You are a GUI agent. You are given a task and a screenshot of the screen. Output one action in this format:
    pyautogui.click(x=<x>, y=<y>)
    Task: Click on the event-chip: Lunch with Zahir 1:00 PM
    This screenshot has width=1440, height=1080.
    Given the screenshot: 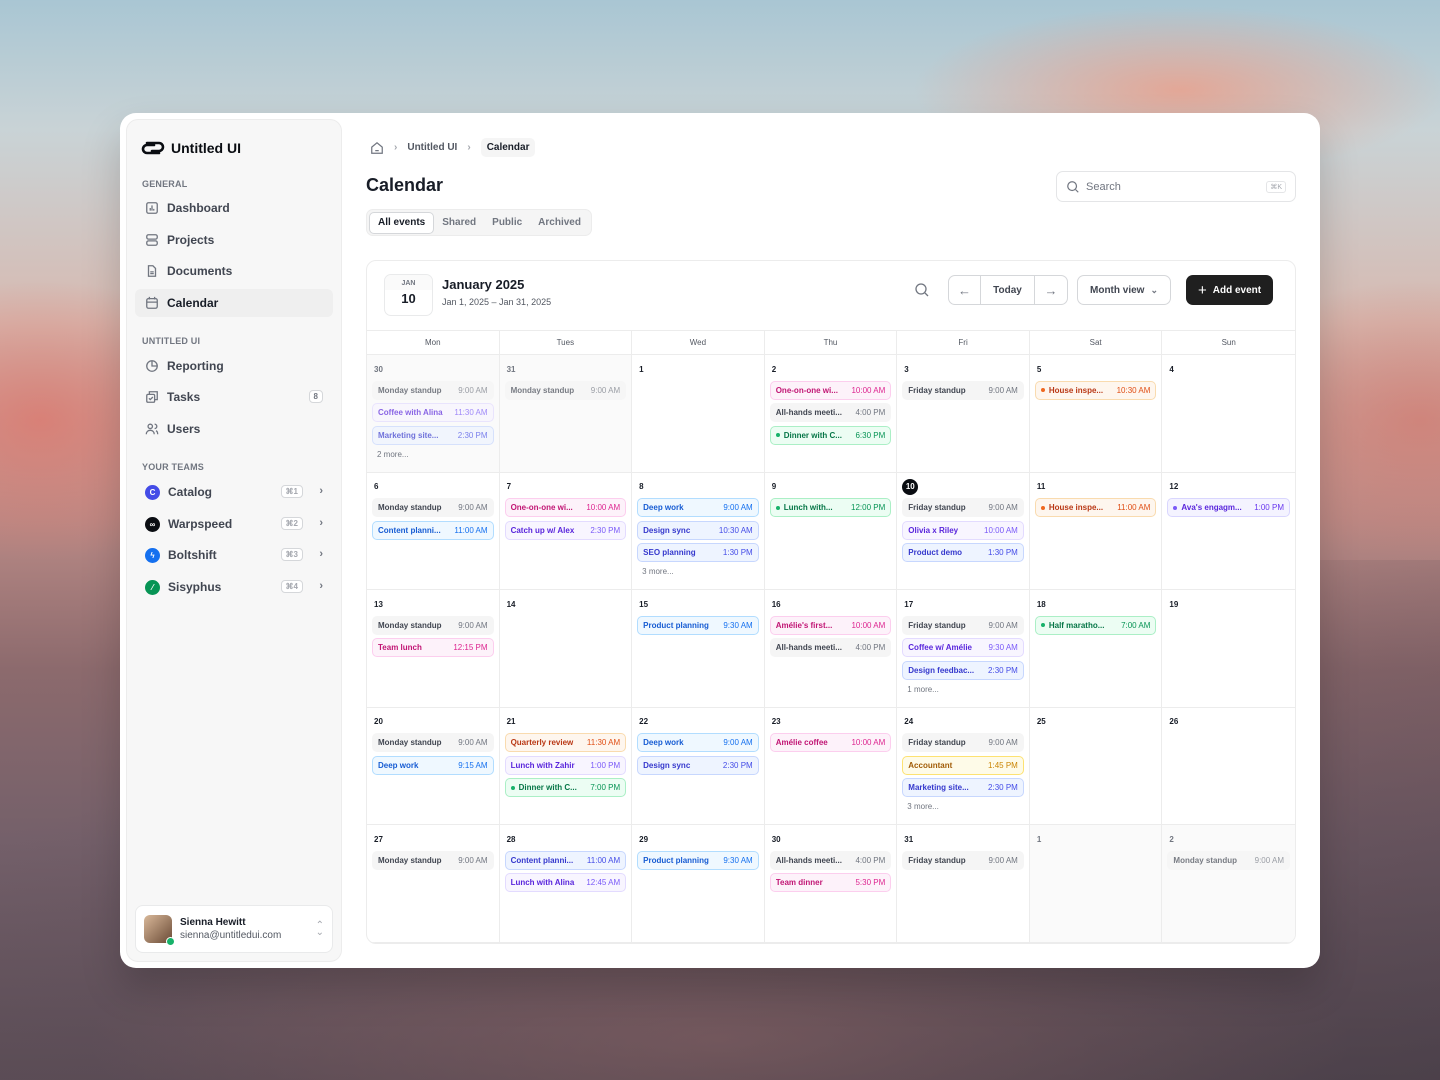 What is the action you would take?
    pyautogui.click(x=565, y=765)
    